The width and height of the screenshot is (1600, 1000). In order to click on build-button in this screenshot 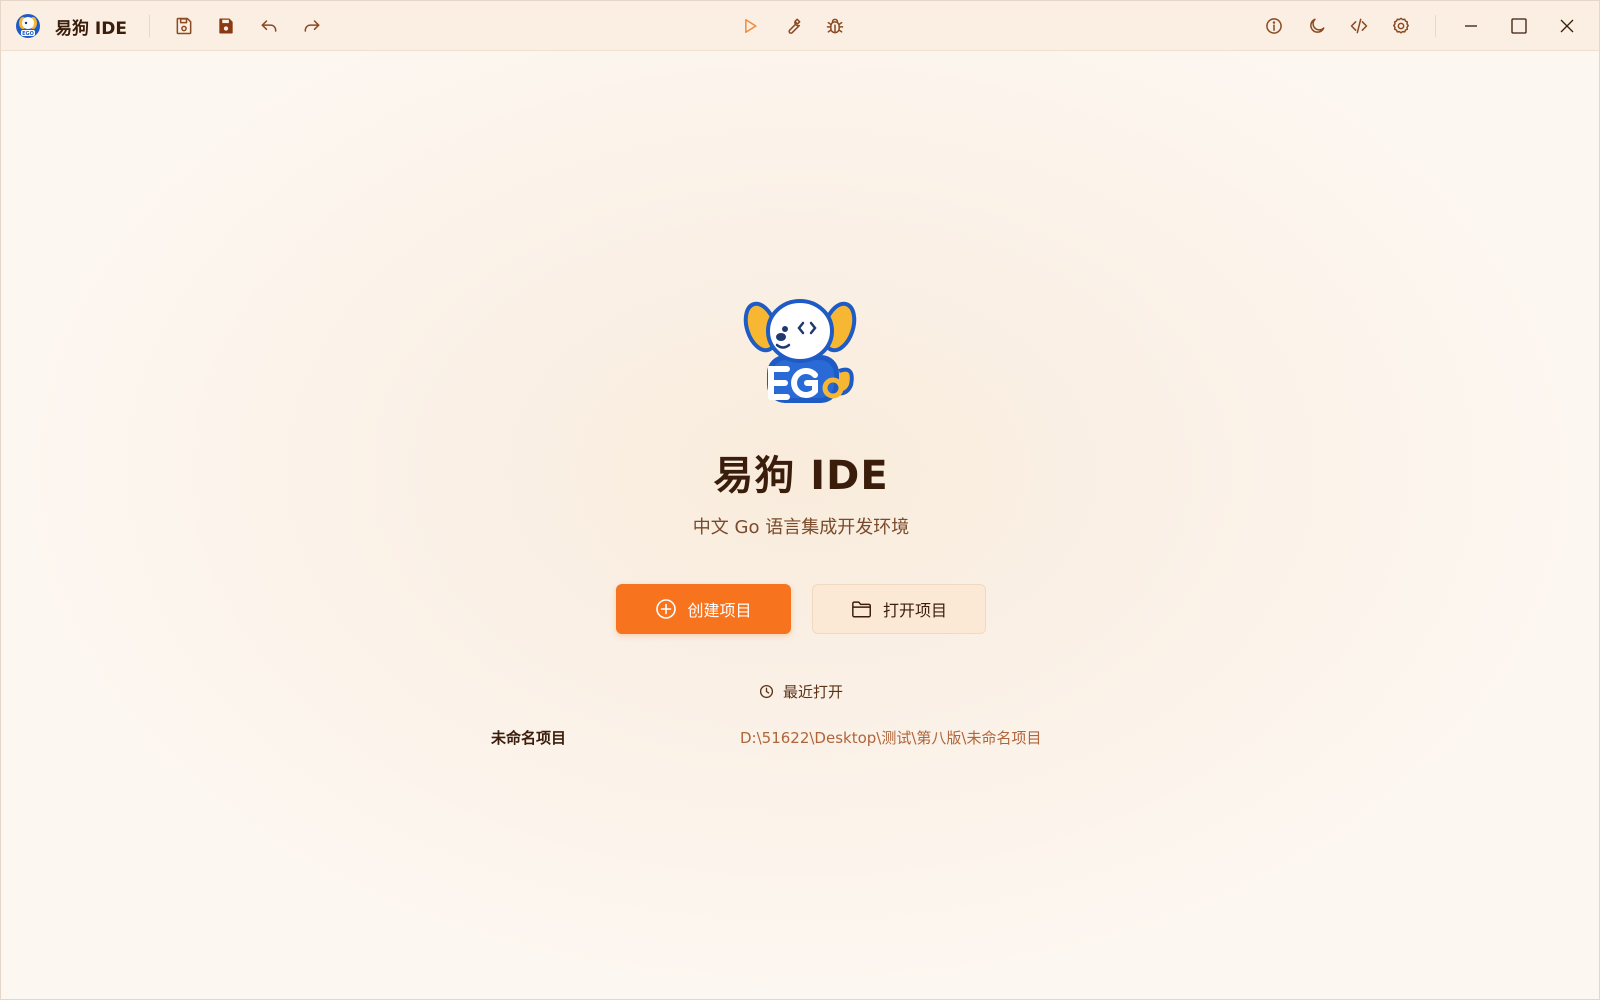, I will do `click(793, 26)`.